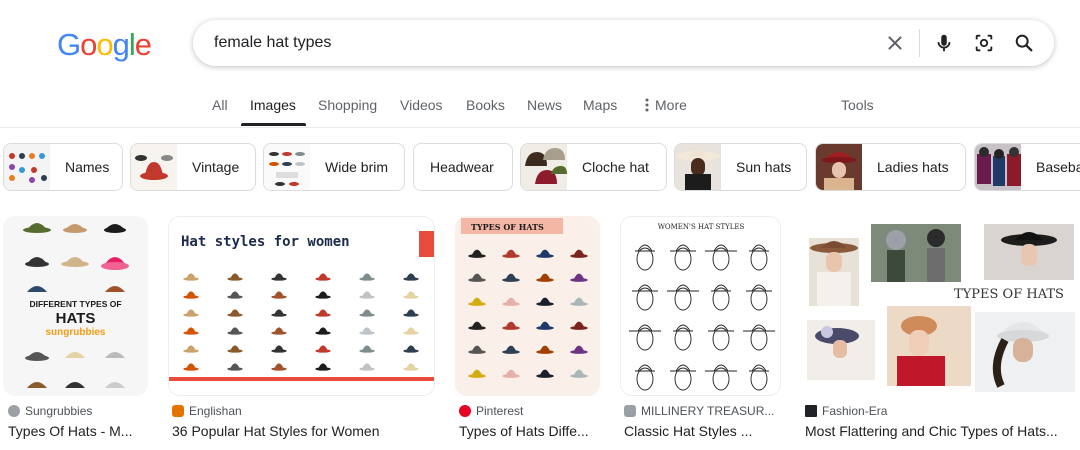 The height and width of the screenshot is (450, 1080). Describe the element at coordinates (463, 167) in the screenshot. I see `chip-headwear: Headwear` at that location.